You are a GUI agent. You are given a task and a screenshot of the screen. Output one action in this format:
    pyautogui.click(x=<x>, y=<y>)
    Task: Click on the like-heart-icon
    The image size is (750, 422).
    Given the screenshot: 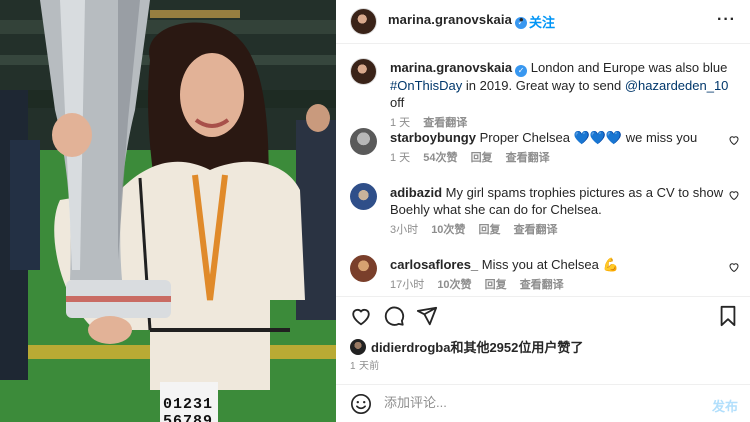 What is the action you would take?
    pyautogui.click(x=361, y=316)
    